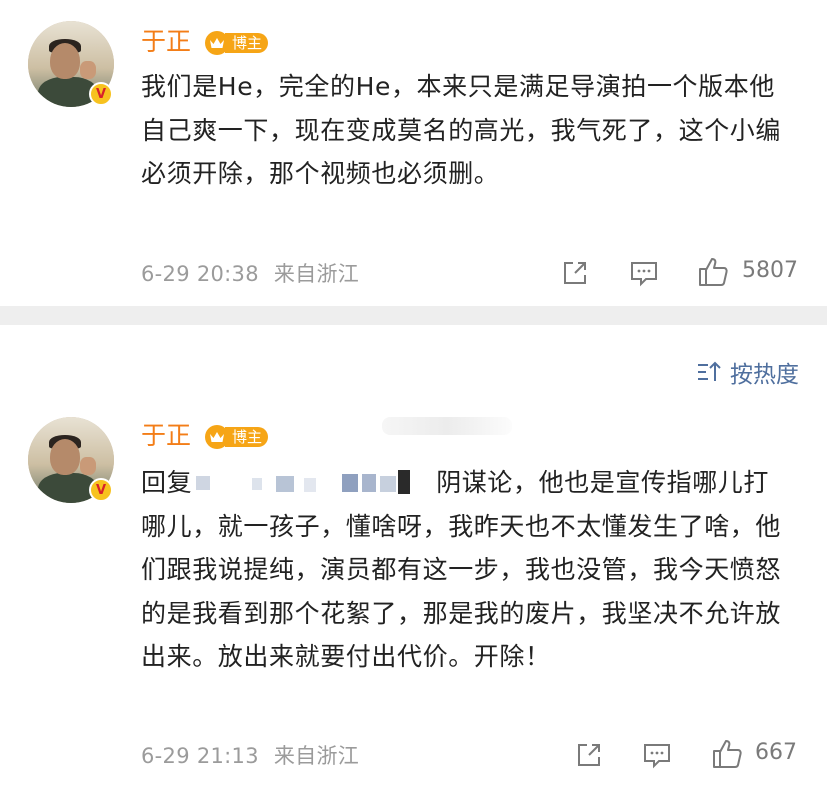 Image resolution: width=827 pixels, height=787 pixels. I want to click on watermark-blur, so click(447, 426).